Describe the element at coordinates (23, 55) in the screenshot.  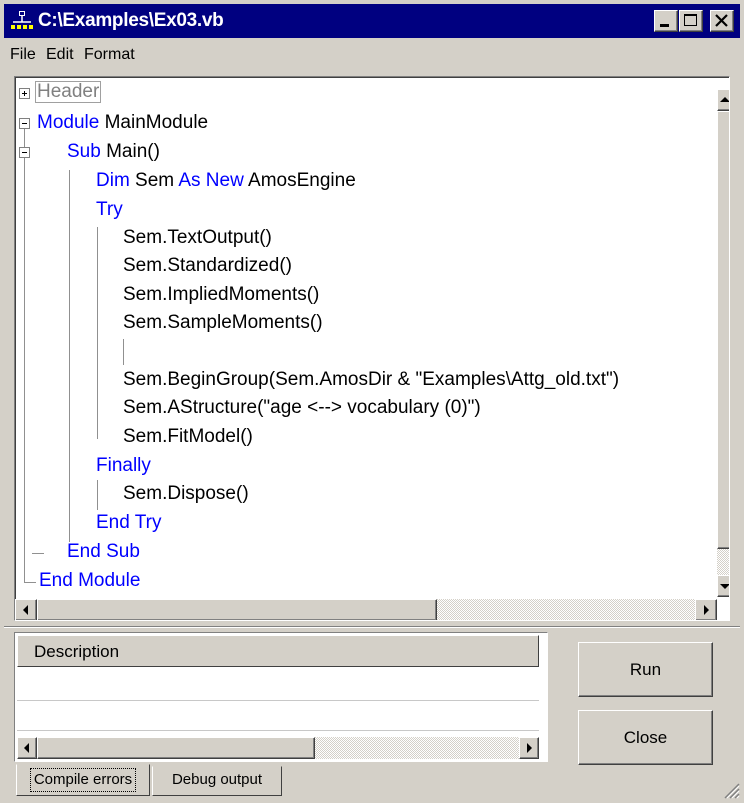
I see `menu-file: File` at that location.